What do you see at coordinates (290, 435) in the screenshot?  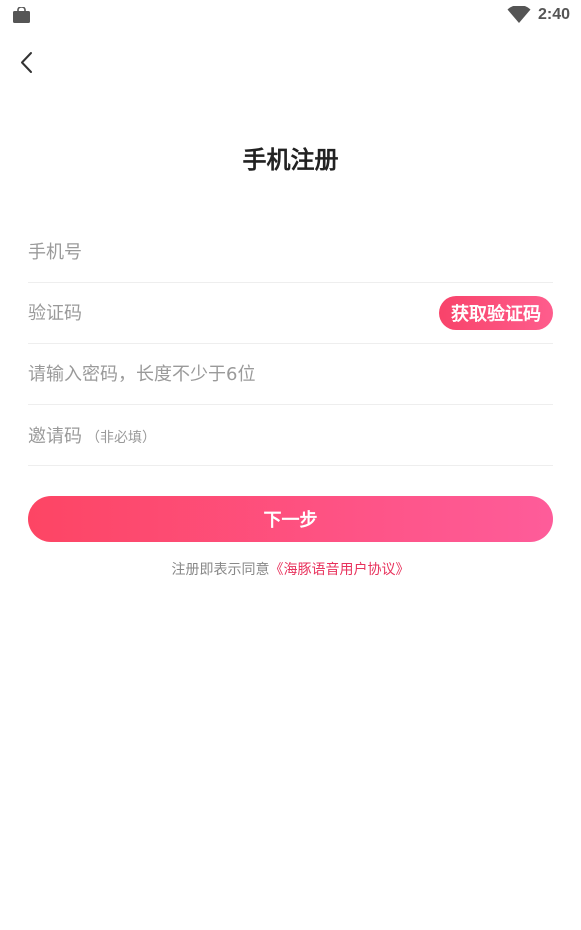 I see `invite-row: 邀请码 （非必填）` at bounding box center [290, 435].